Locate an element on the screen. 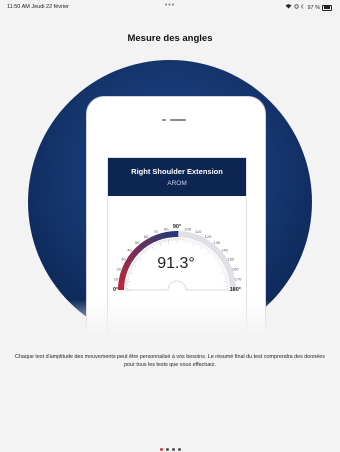  battery-percent: 97 % is located at coordinates (313, 7).